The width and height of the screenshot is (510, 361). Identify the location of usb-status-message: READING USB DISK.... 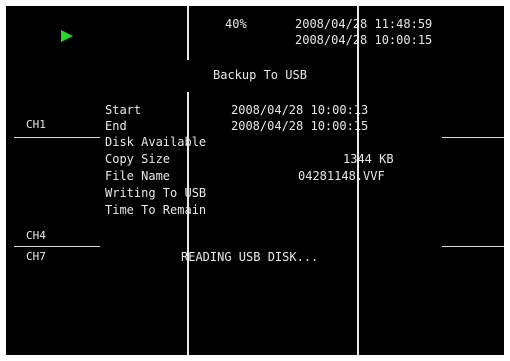
(250, 257).